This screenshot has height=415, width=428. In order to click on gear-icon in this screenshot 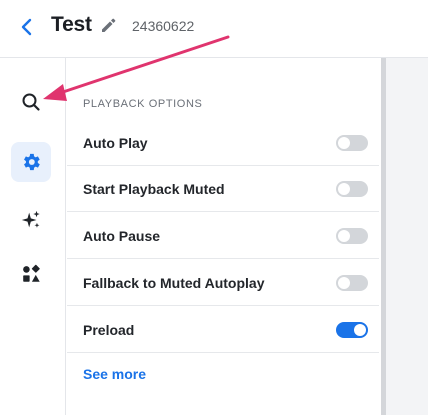, I will do `click(32, 162)`.